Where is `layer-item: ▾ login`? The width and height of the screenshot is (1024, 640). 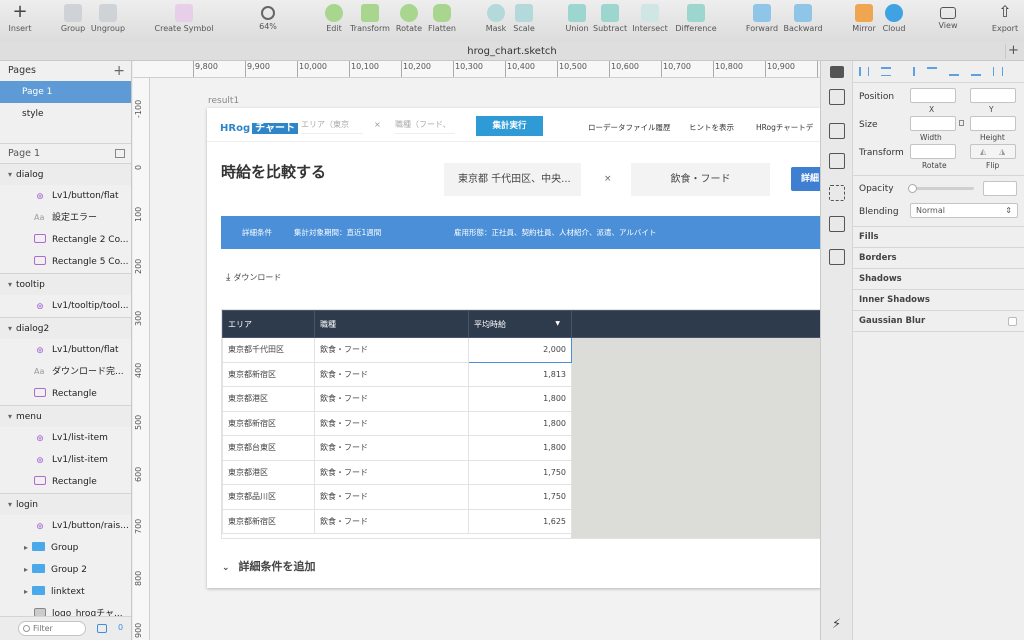
layer-item: ▾ login is located at coordinates (65, 504).